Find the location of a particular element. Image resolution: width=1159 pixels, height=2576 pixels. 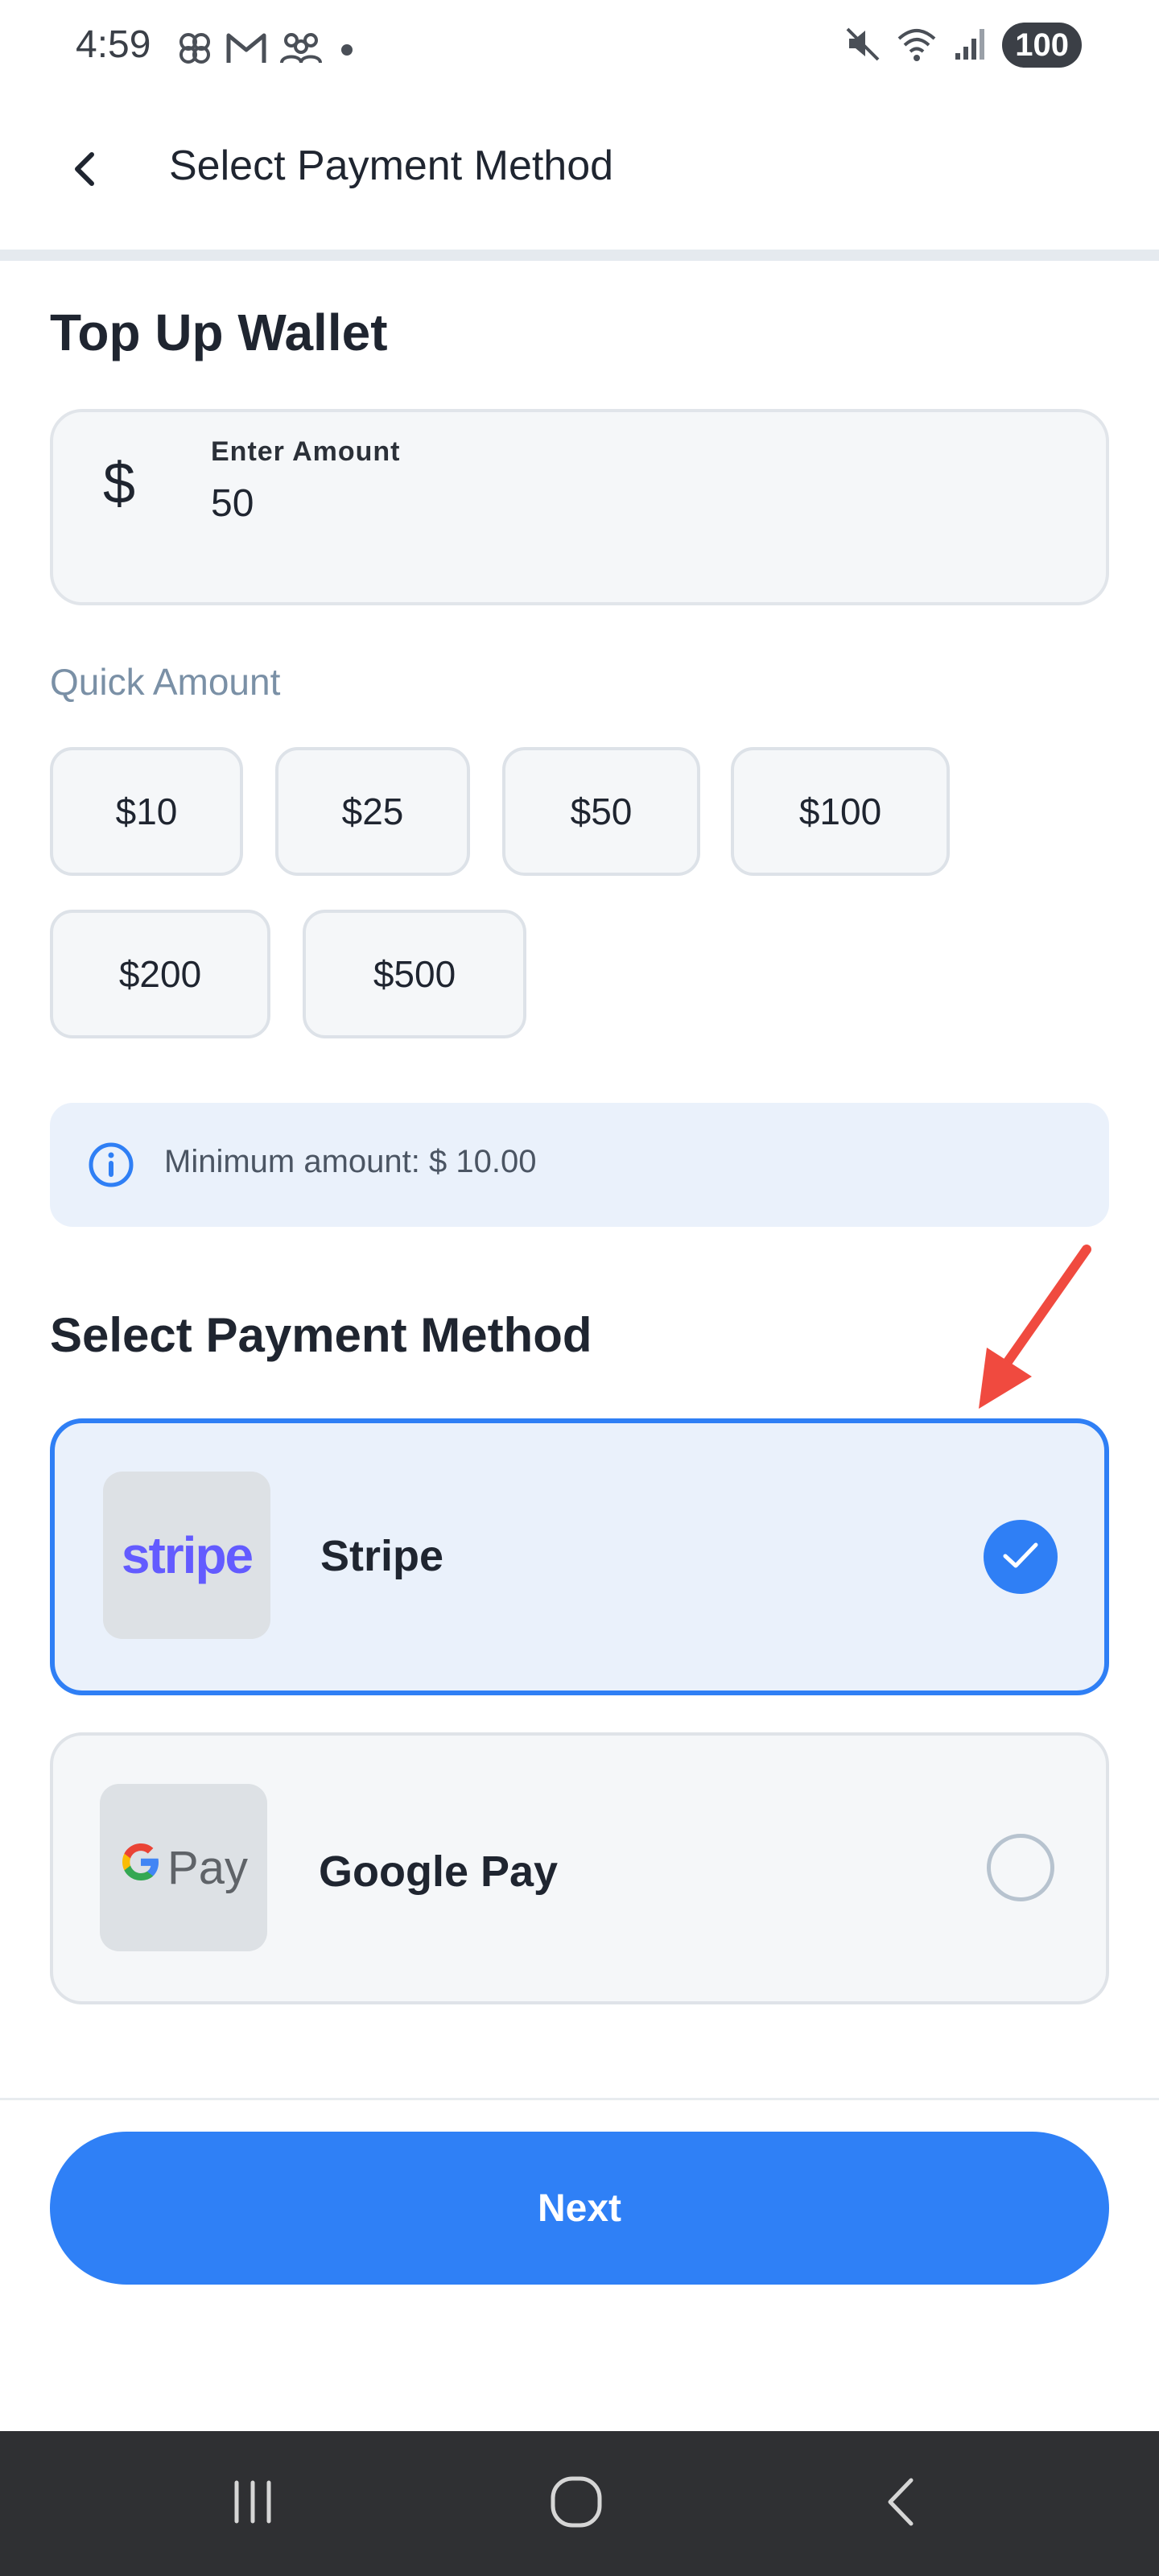

wifi-icon is located at coordinates (919, 45).